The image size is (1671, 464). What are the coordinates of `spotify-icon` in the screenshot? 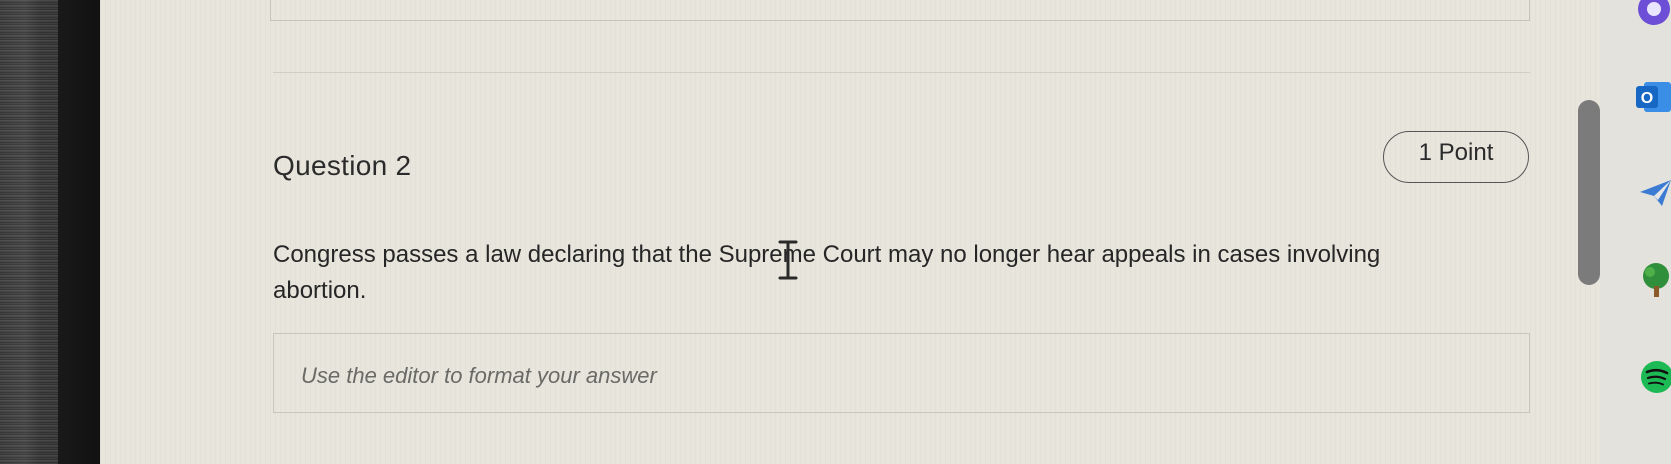 It's located at (1655, 377).